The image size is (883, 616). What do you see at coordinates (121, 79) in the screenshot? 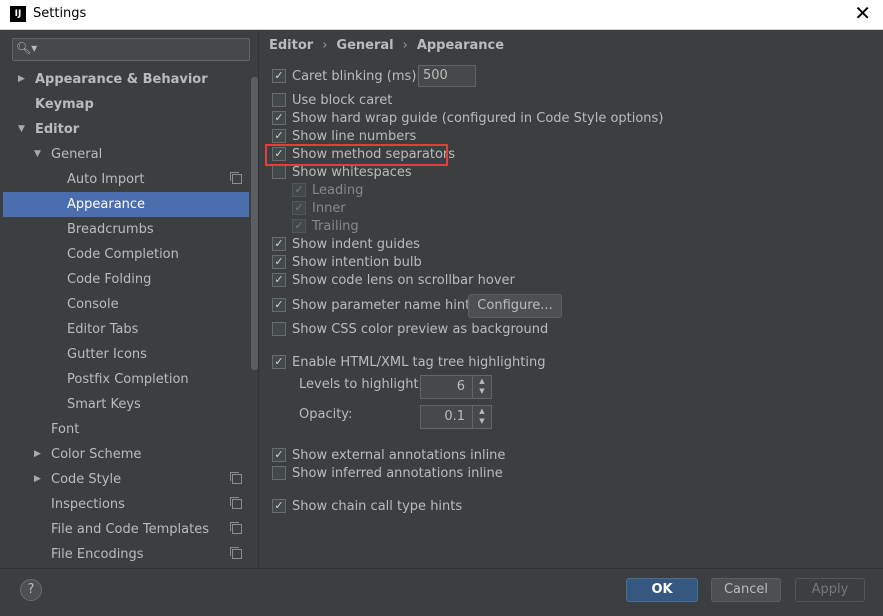
I see `sidebar-item-label: Appearance & Behavior` at bounding box center [121, 79].